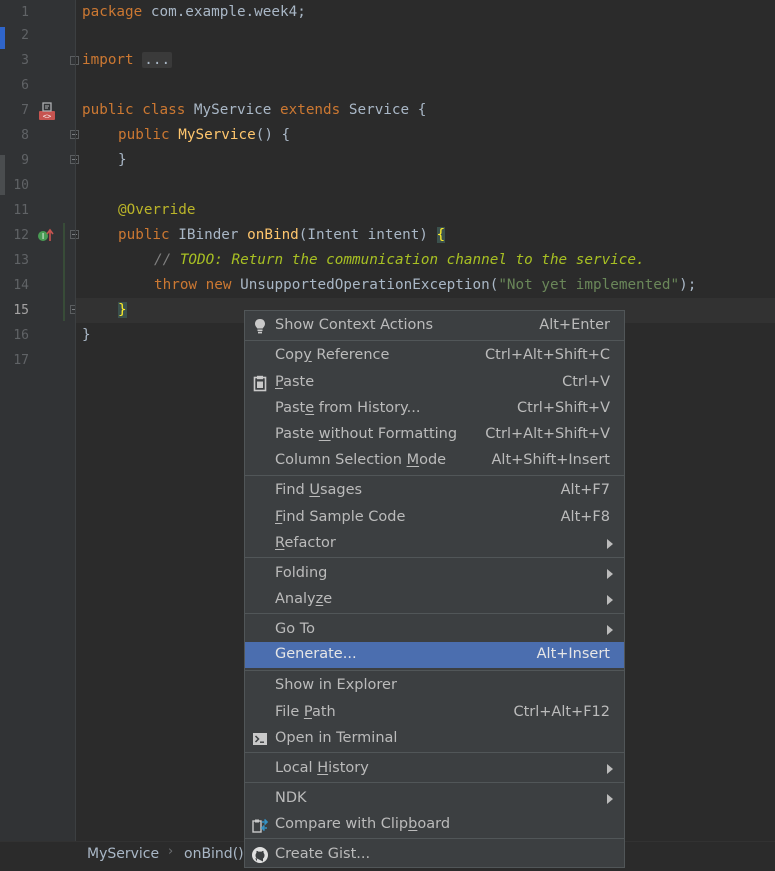 Image resolution: width=775 pixels, height=871 pixels. I want to click on code-line-15: }, so click(122, 310).